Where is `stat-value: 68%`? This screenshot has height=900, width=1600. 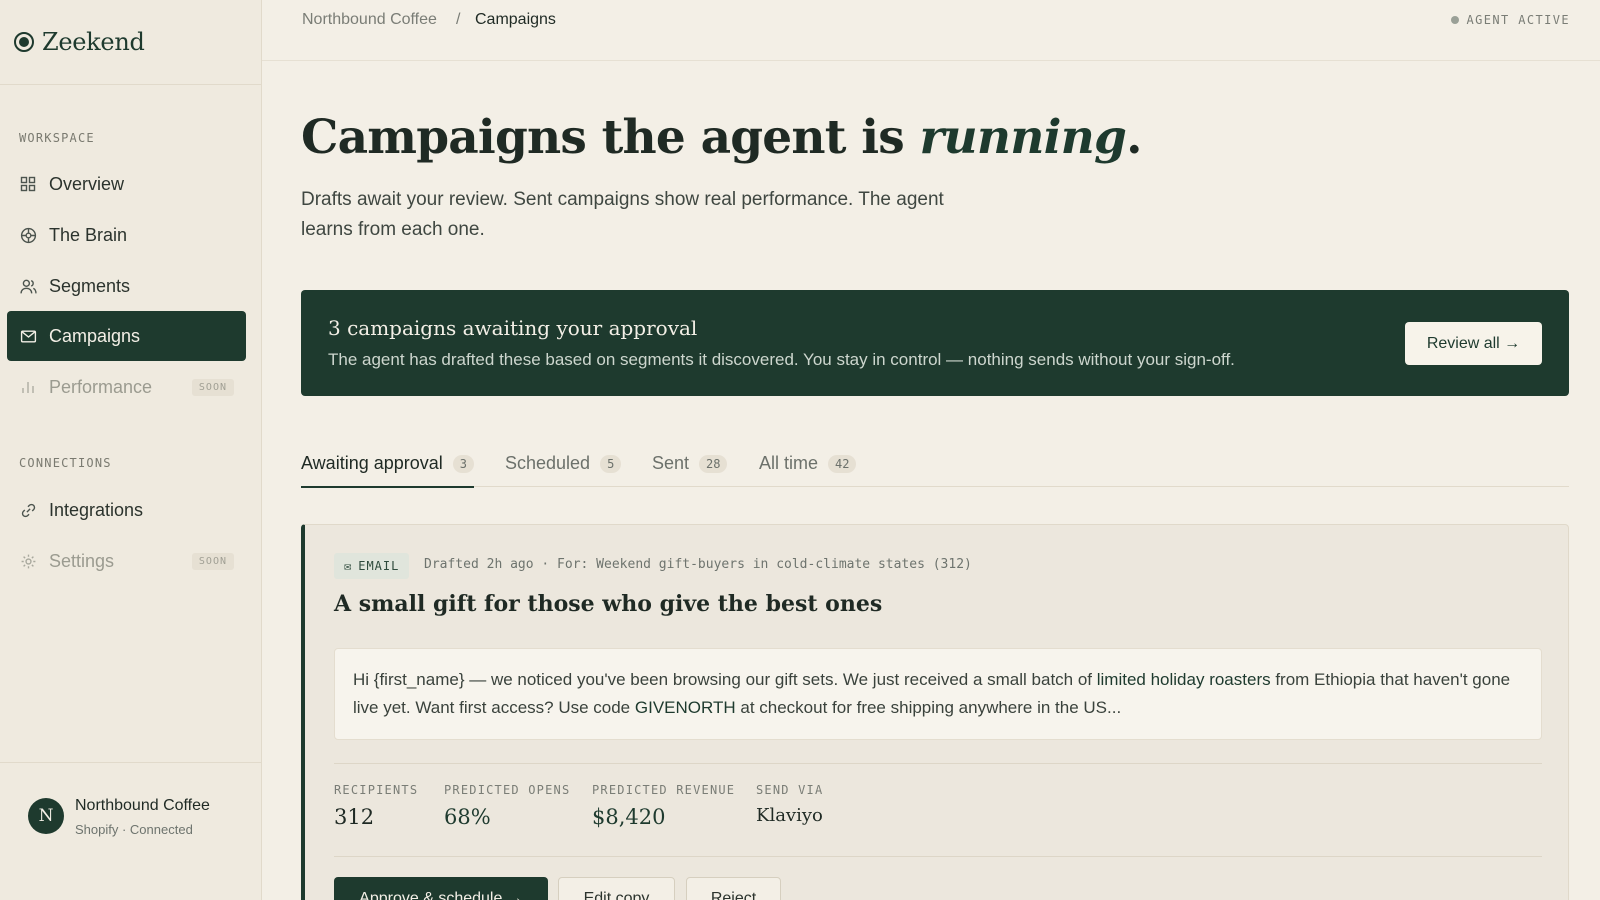 stat-value: 68% is located at coordinates (467, 817).